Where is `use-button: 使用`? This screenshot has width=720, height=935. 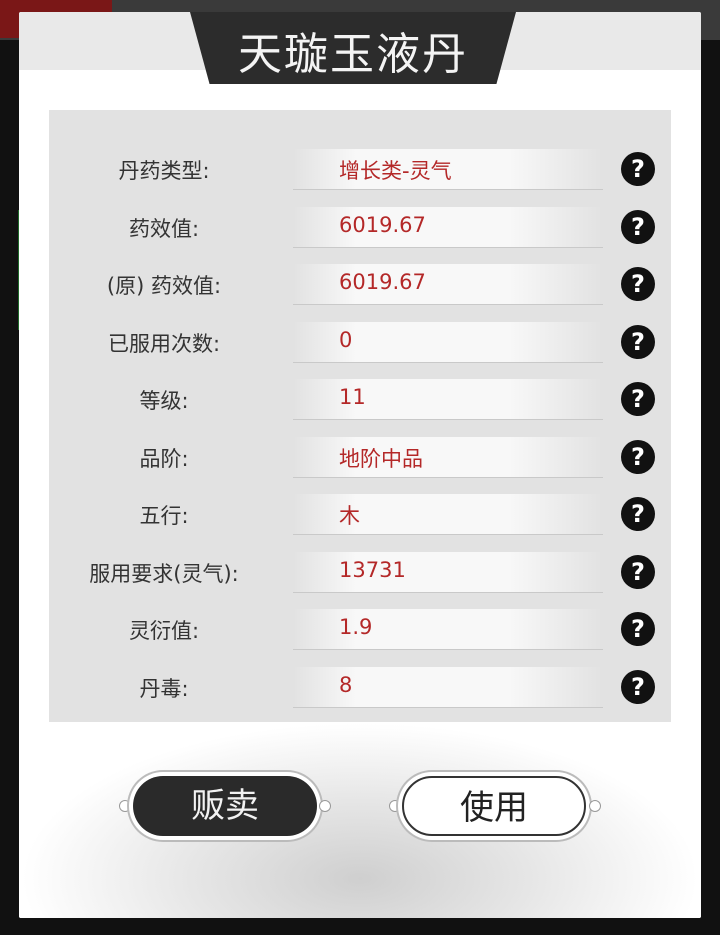
use-button: 使用 is located at coordinates (494, 806).